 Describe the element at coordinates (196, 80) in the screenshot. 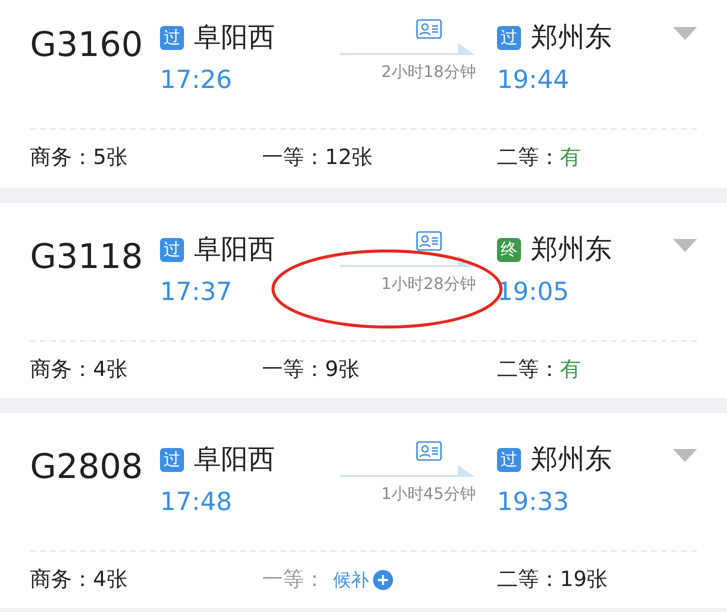

I see `time-text: 17:26` at that location.